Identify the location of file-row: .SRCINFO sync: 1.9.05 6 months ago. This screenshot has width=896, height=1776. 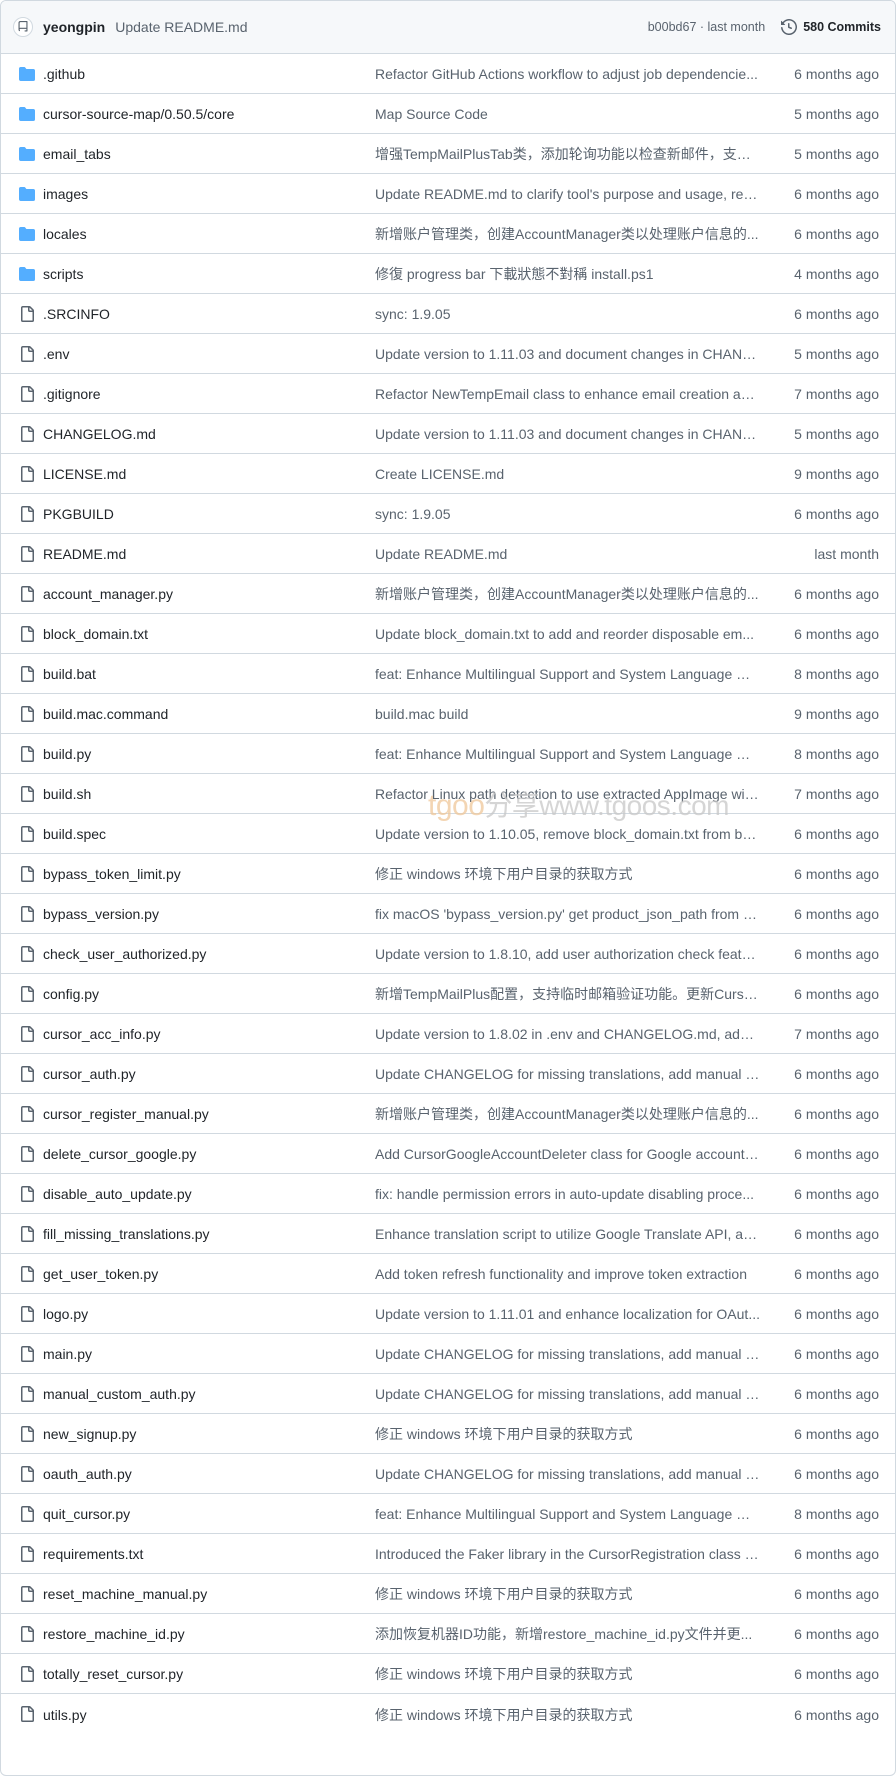
(448, 314).